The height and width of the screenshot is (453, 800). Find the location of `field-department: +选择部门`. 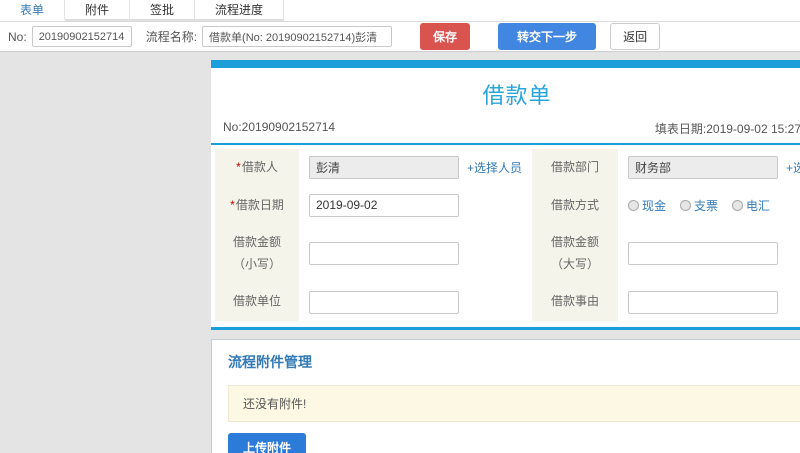

field-department: +选择部门 is located at coordinates (709, 168).